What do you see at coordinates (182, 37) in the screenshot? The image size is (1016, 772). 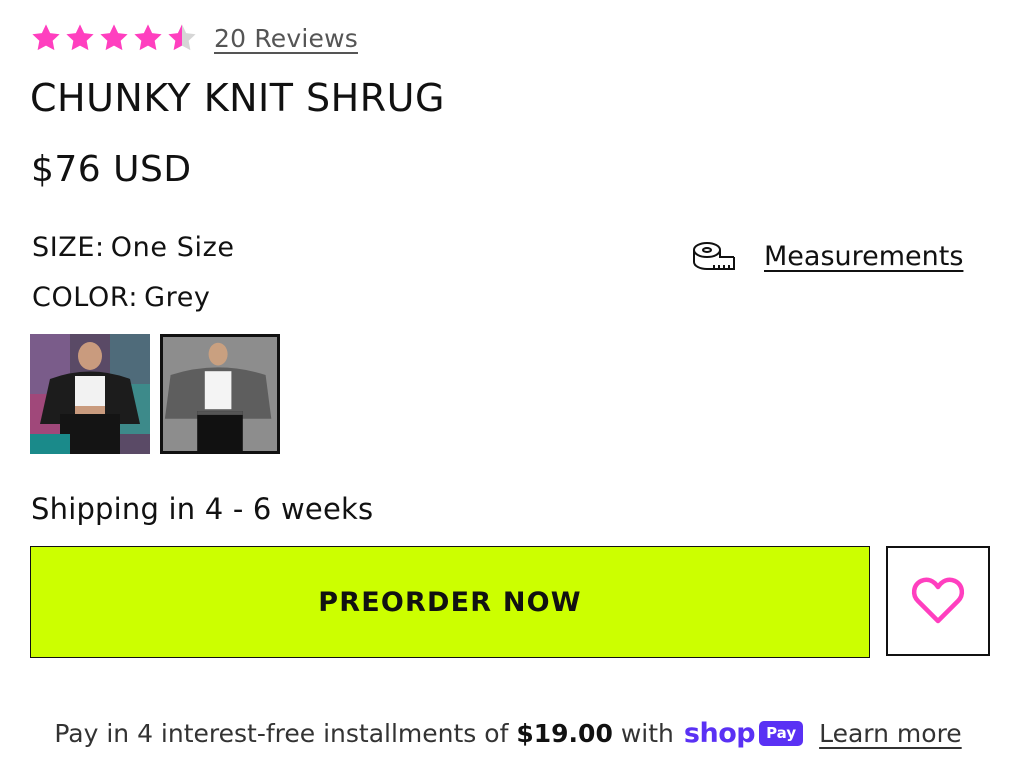 I see `half-star-icon` at bounding box center [182, 37].